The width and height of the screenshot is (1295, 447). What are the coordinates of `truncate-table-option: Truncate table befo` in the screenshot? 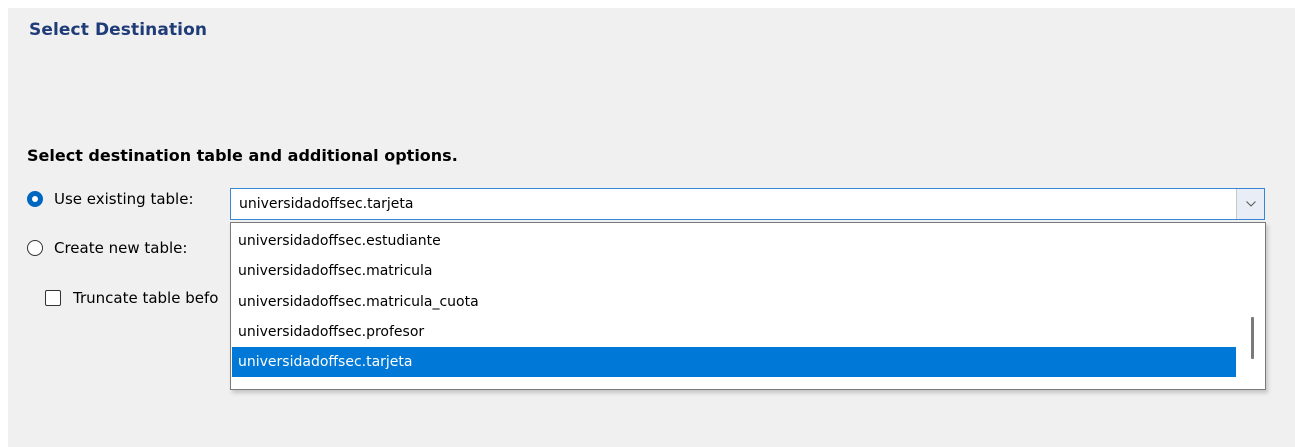 It's located at (131, 298).